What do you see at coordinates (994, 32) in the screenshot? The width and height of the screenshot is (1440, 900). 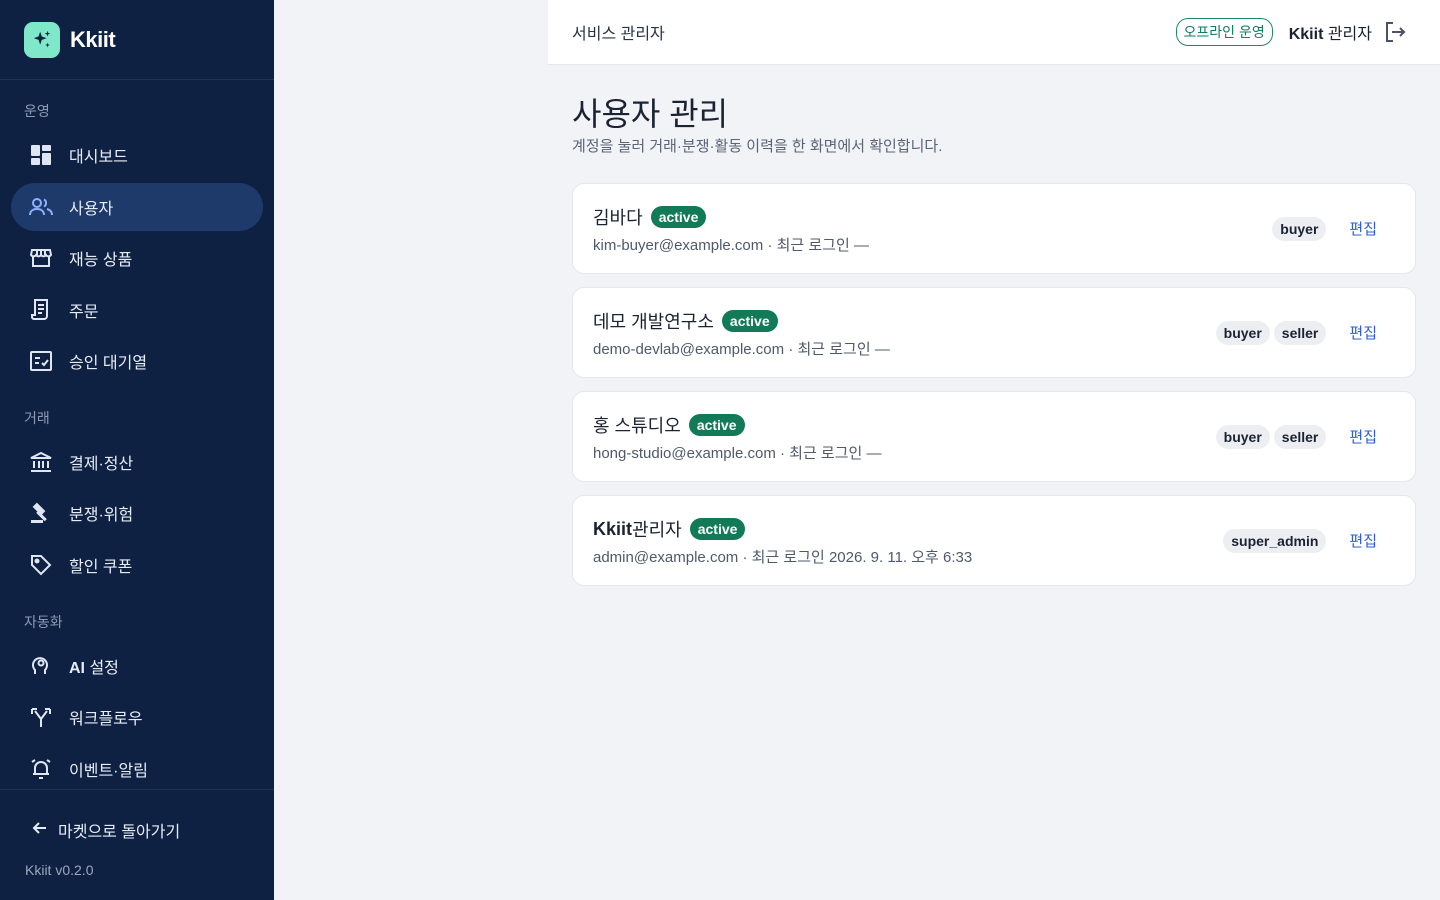 I see `topbar: 서비스 관리자 오프라인 운영 Kkiit 관리자` at bounding box center [994, 32].